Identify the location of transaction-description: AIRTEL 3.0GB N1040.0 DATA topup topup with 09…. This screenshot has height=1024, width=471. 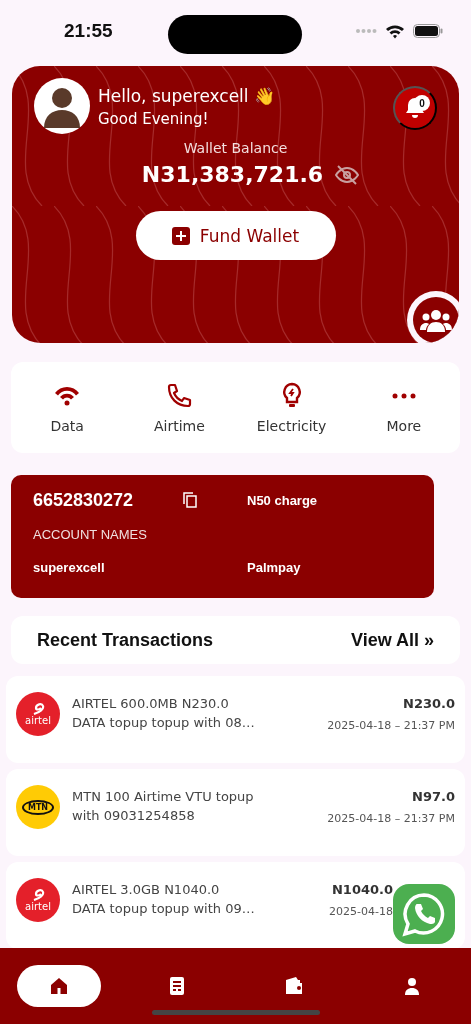
(164, 899).